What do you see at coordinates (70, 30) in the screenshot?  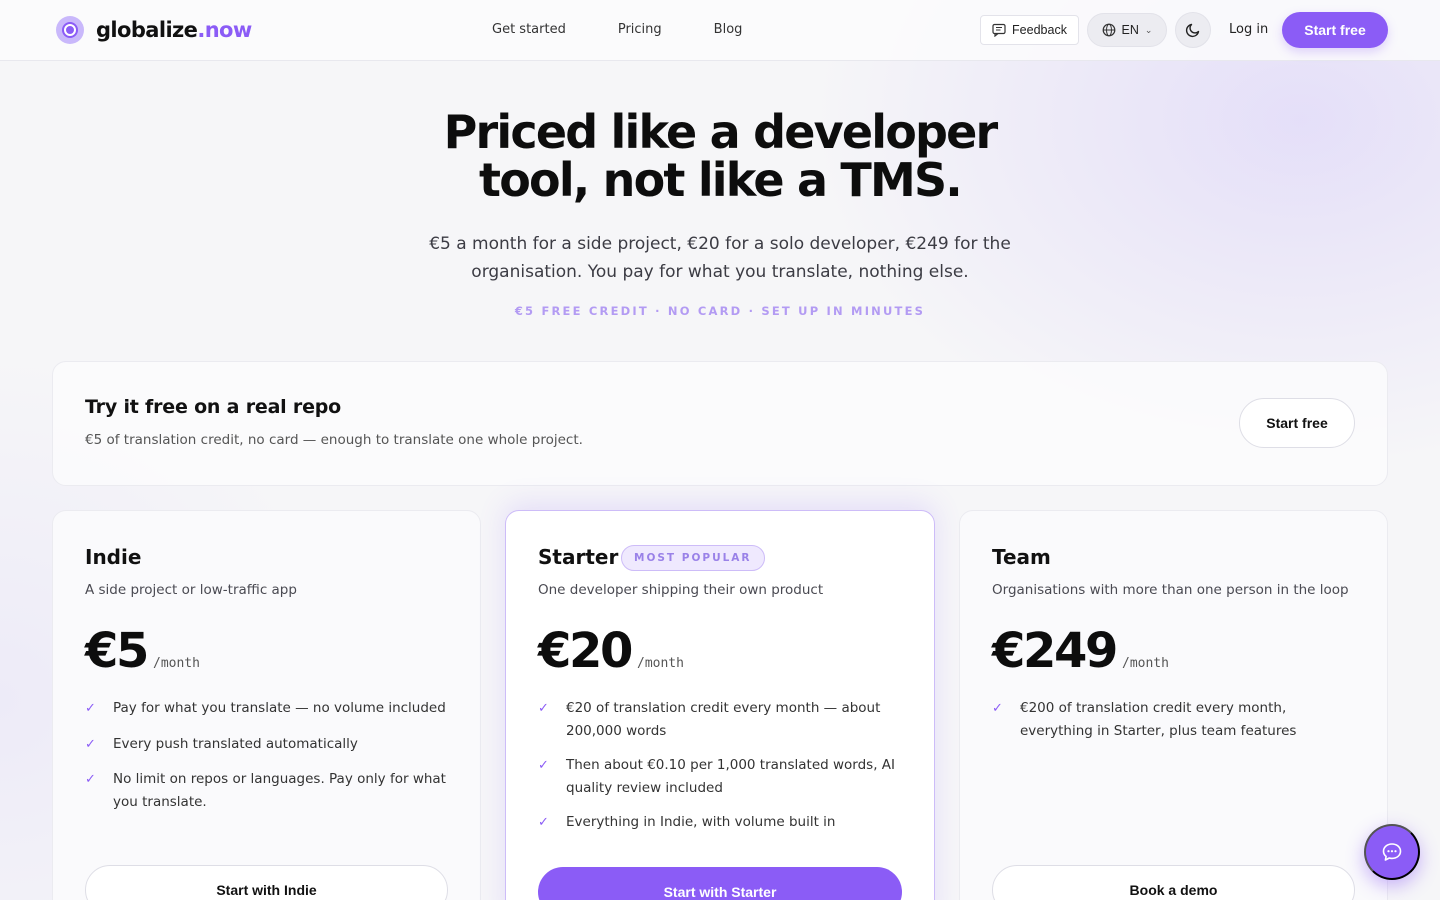 I see `logo-icon` at bounding box center [70, 30].